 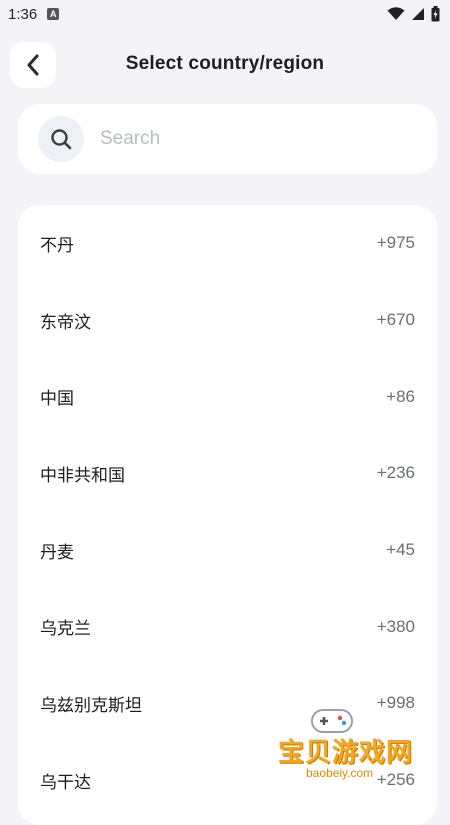 What do you see at coordinates (57, 245) in the screenshot?
I see `country-name: 不丹` at bounding box center [57, 245].